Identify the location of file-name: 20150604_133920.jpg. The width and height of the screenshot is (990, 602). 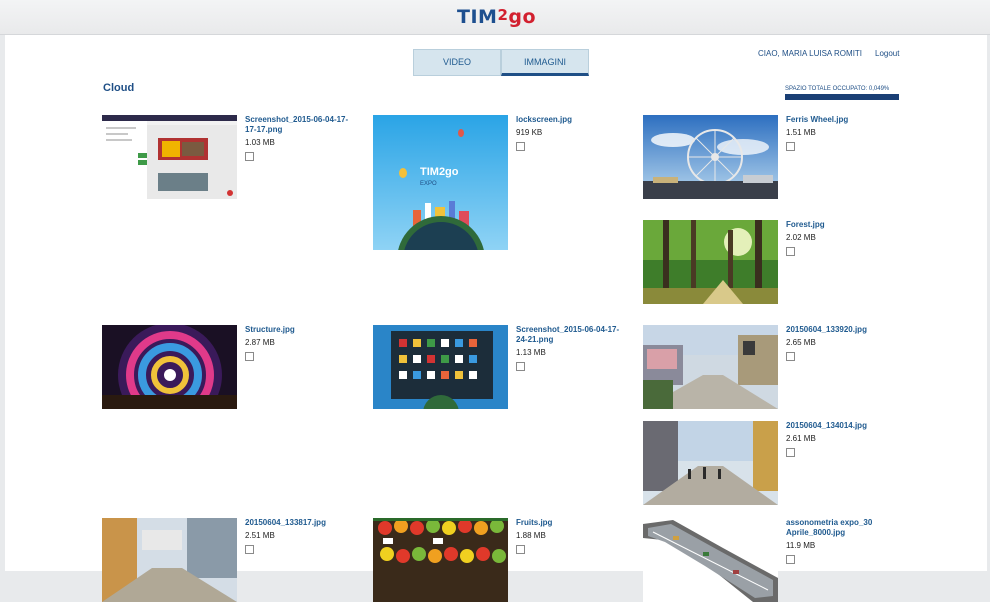
(841, 330).